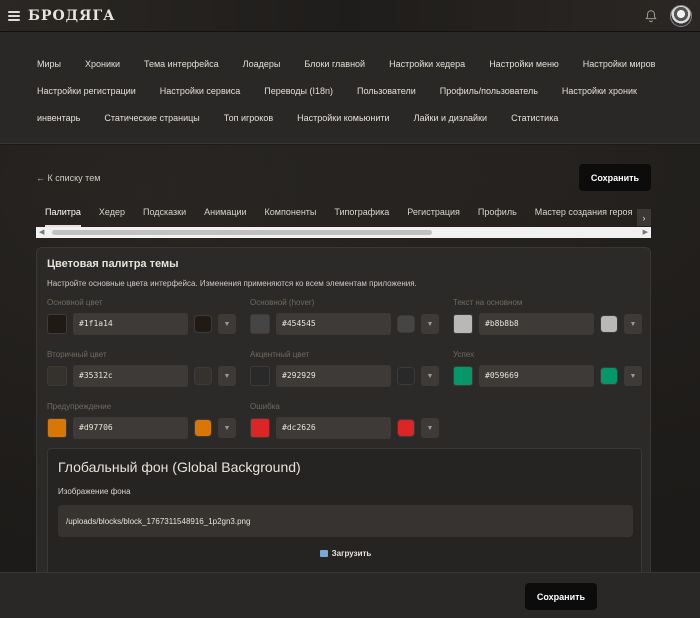 The height and width of the screenshot is (618, 700). What do you see at coordinates (351, 553) in the screenshot?
I see `upload-label: Загрузить` at bounding box center [351, 553].